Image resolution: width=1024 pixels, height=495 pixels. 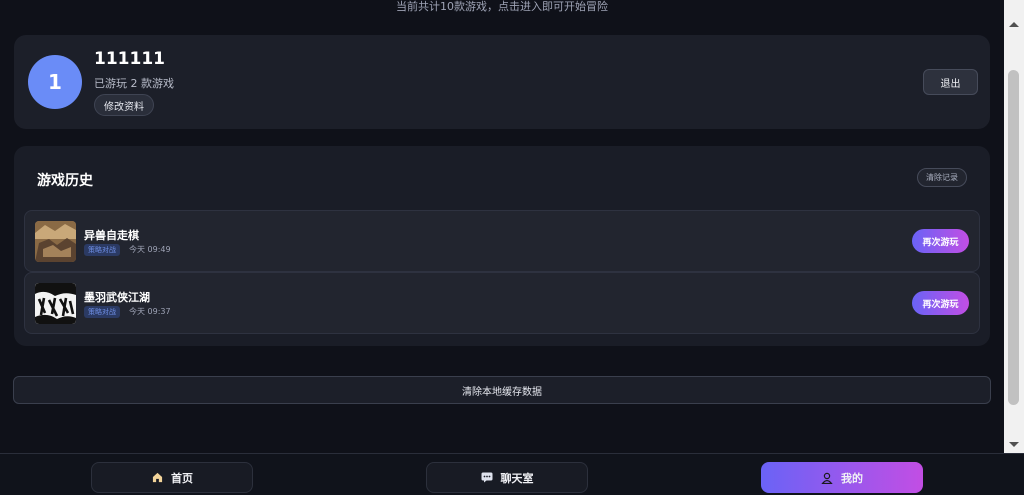 What do you see at coordinates (65, 181) in the screenshot?
I see `history-title: 游戏历史` at bounding box center [65, 181].